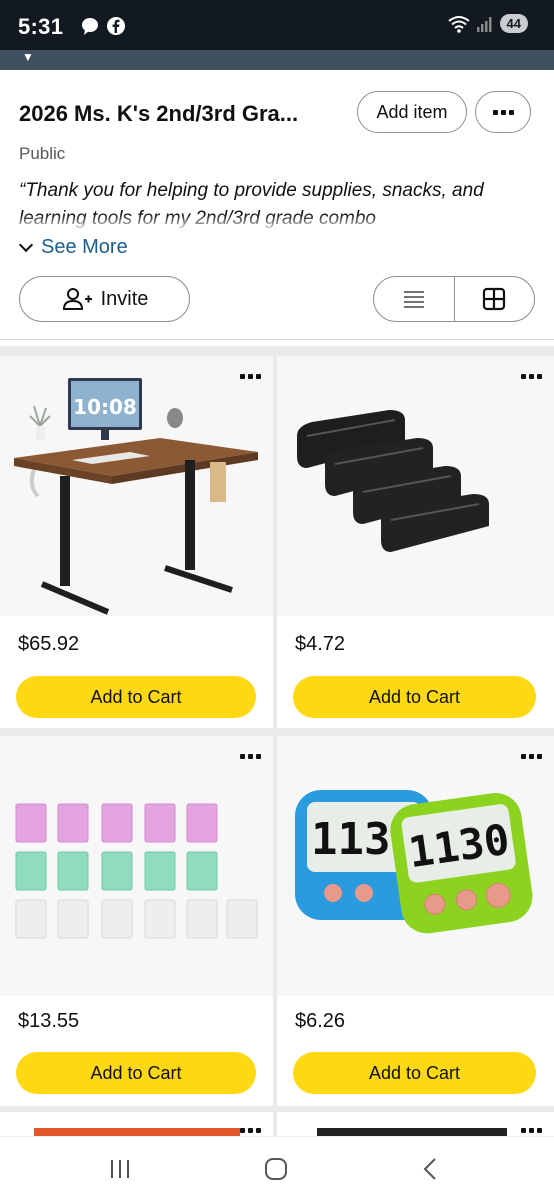 The height and width of the screenshot is (1200, 554). I want to click on invite-label: Invite, so click(124, 298).